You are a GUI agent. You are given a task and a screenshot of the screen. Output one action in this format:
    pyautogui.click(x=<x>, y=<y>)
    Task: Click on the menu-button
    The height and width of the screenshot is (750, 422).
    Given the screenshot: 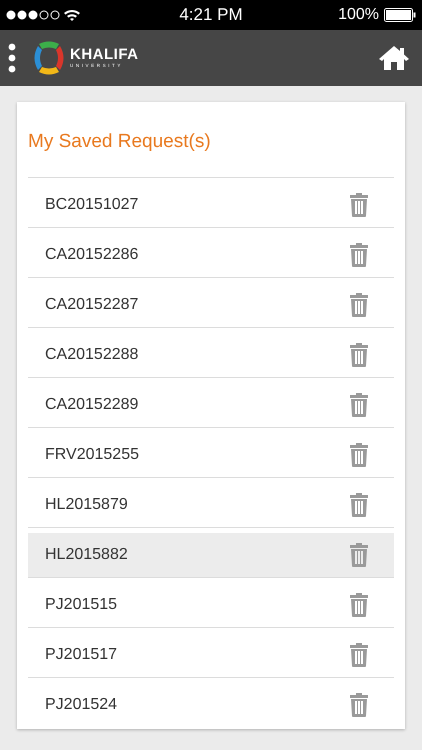 What is the action you would take?
    pyautogui.click(x=12, y=58)
    